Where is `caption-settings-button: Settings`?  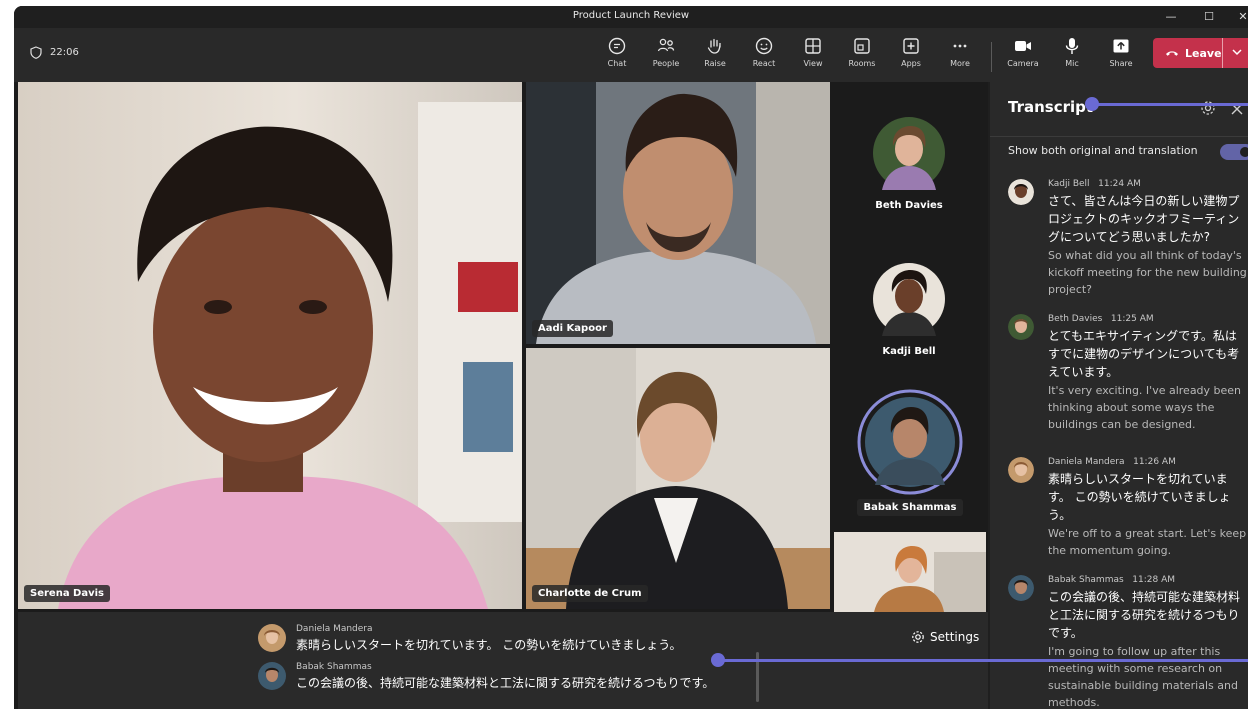
caption-settings-button: Settings is located at coordinates (945, 637).